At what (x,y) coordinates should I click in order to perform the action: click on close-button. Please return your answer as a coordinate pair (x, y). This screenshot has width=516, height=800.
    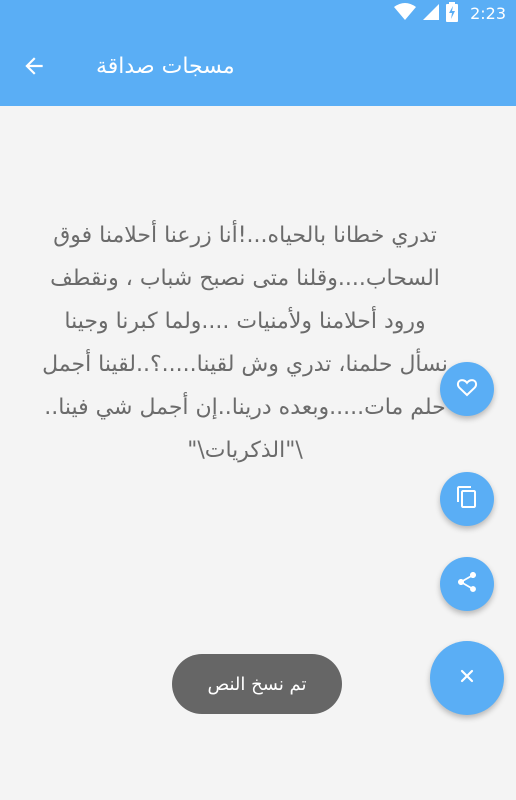
    Looking at the image, I should click on (467, 678).